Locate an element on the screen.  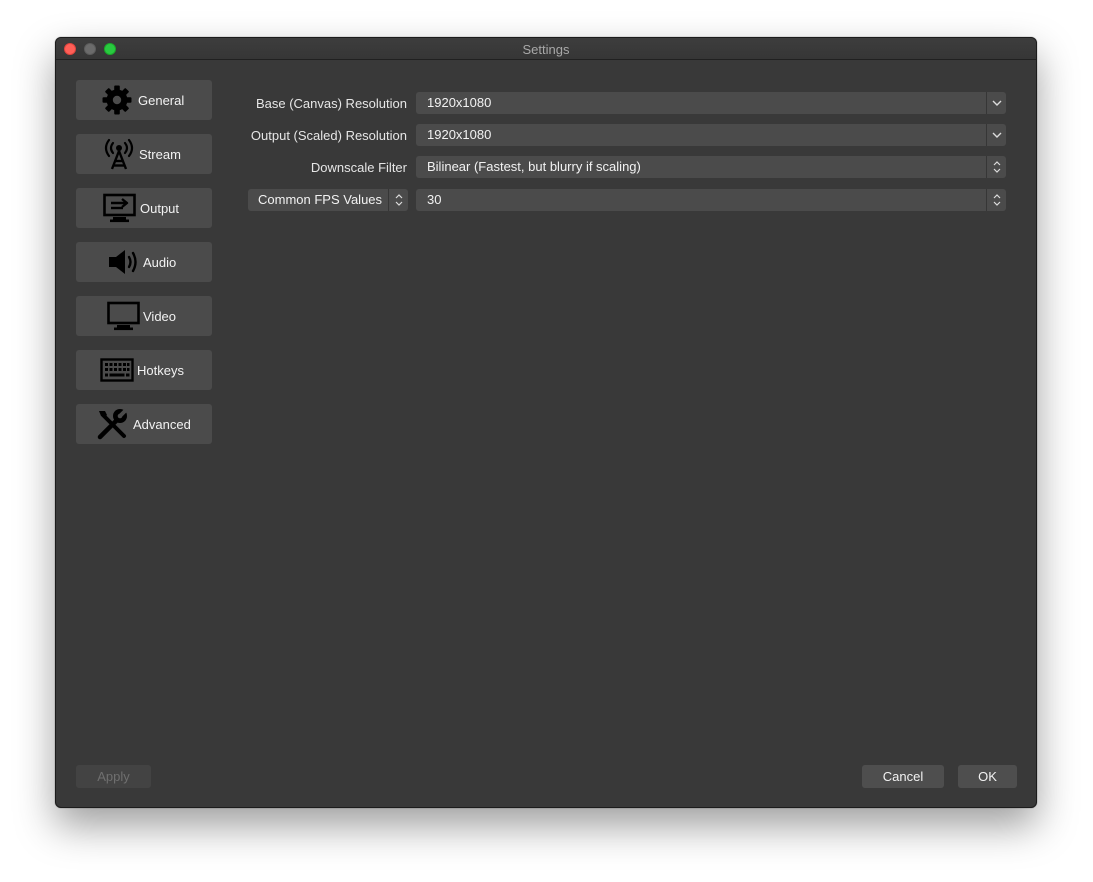
title-bar: Settings is located at coordinates (546, 49).